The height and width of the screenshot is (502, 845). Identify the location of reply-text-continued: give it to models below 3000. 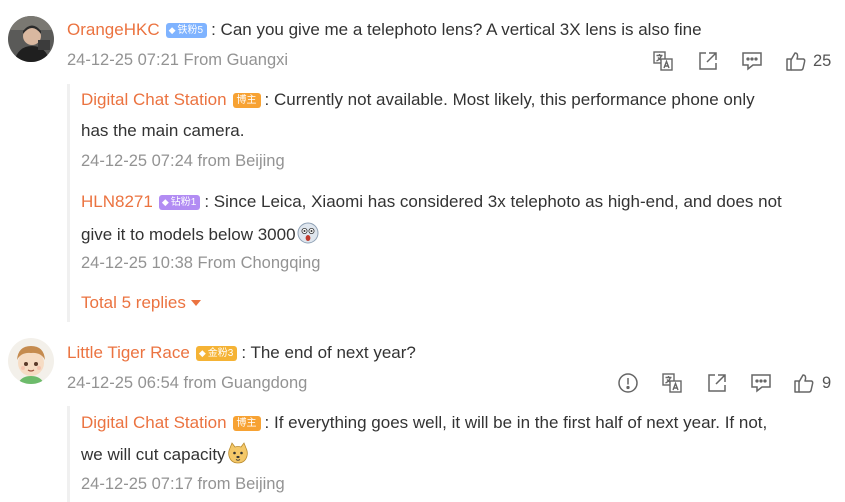
(200, 234).